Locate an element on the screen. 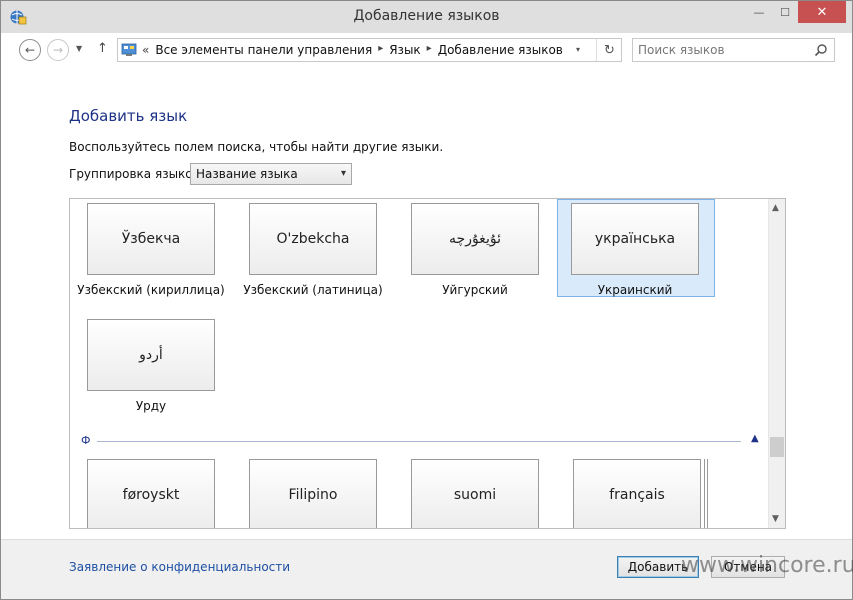 The width and height of the screenshot is (853, 600). language-name: Украинский is located at coordinates (635, 290).